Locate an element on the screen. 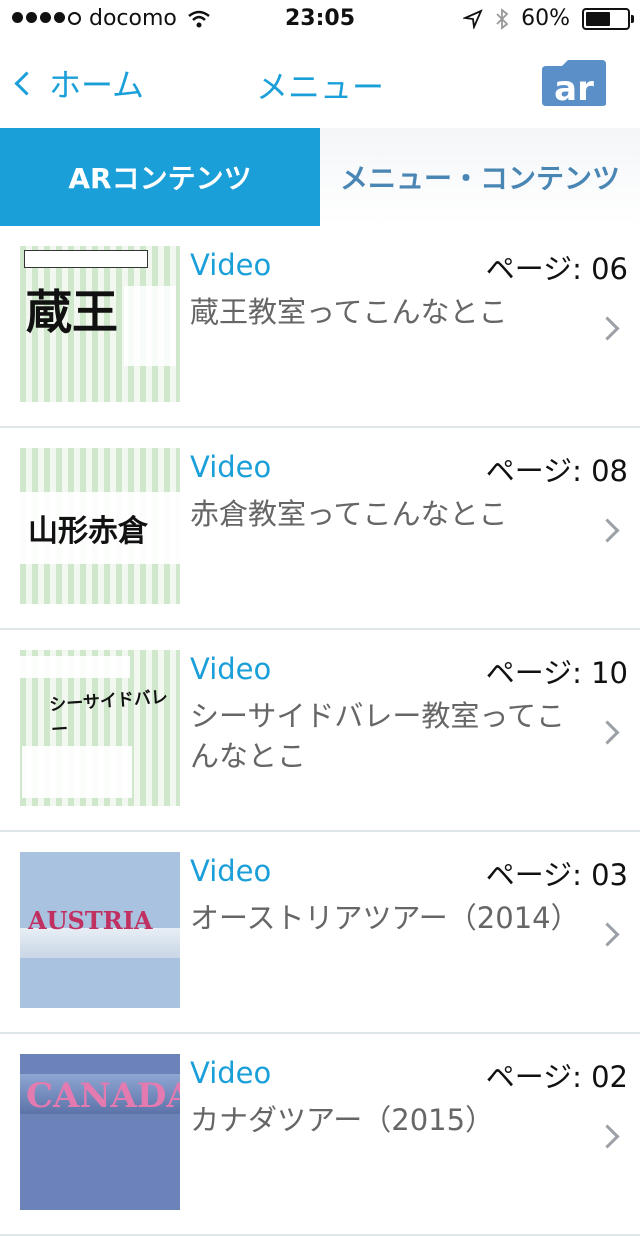  thumbnail-image: 山形赤倉 is located at coordinates (100, 526).